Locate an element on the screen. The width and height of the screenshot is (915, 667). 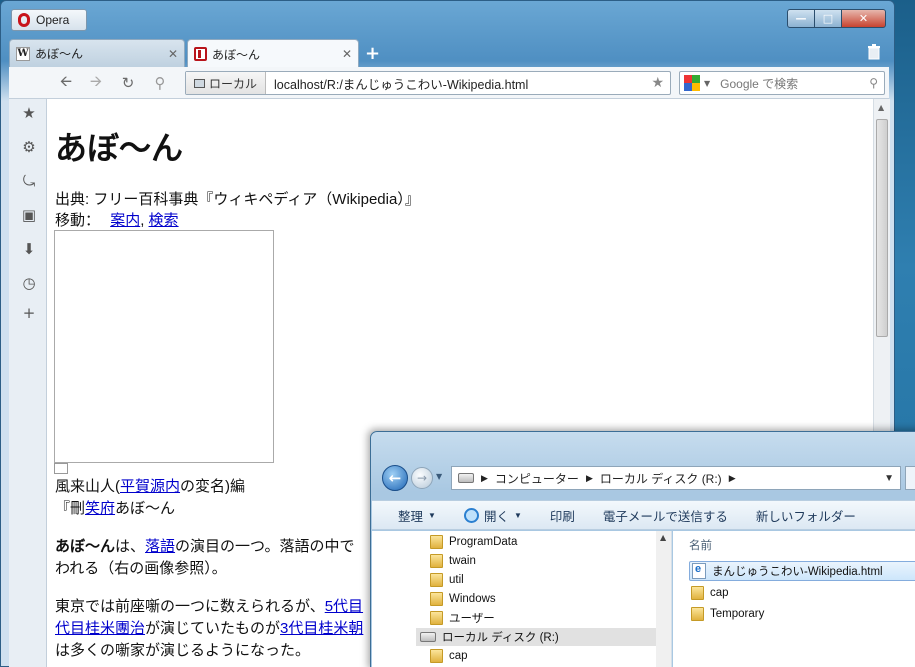
downloads-icon: ⬇ is located at coordinates (29, 249).